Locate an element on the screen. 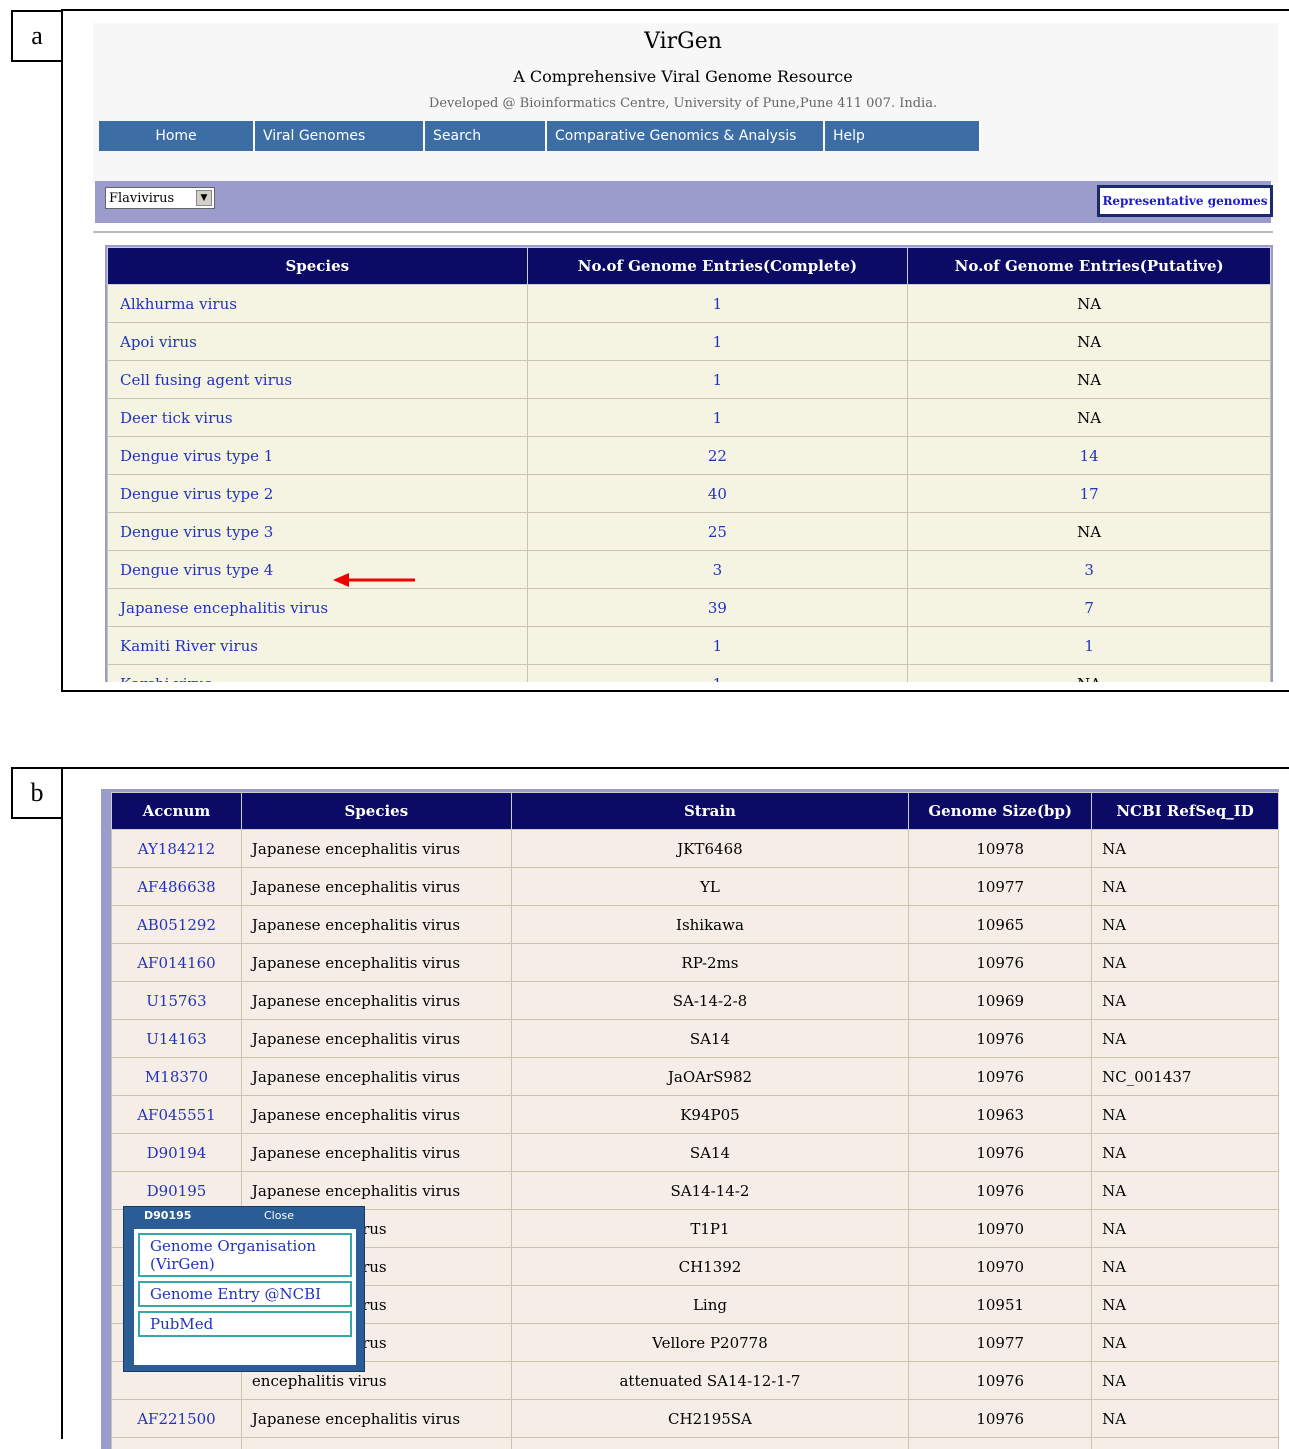  putative-count: 14 is located at coordinates (1089, 456).